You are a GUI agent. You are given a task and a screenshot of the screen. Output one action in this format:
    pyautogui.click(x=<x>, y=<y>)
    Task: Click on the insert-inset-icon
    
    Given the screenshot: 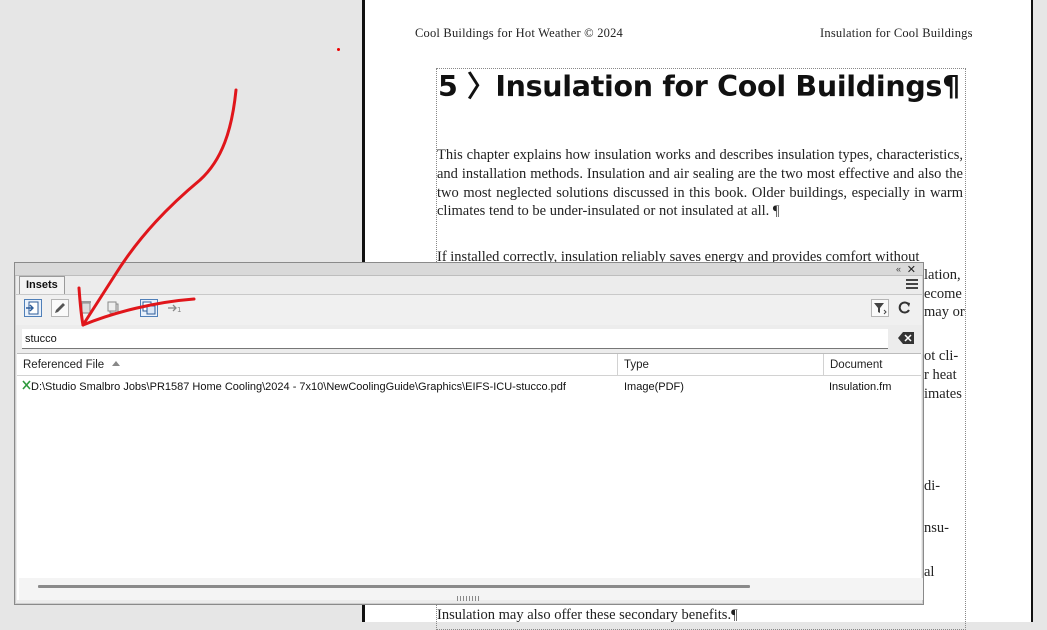 What is the action you would take?
    pyautogui.click(x=33, y=308)
    